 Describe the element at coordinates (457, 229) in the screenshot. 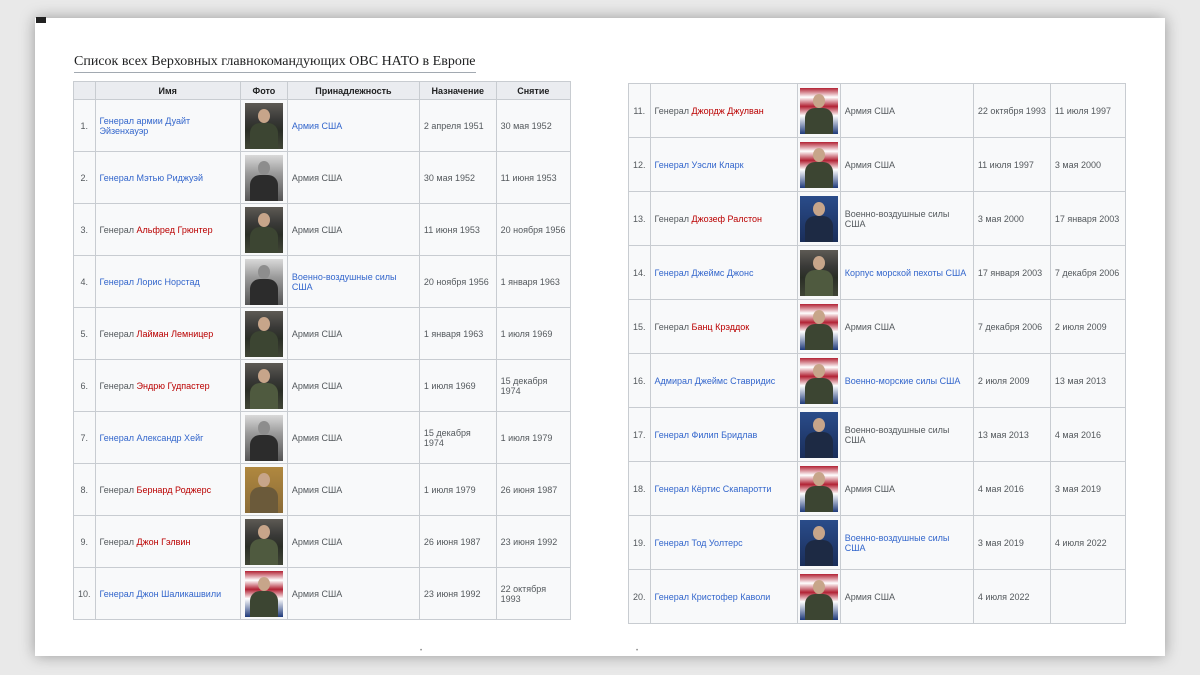

I see `appointed-date: 11 июня 1953` at that location.